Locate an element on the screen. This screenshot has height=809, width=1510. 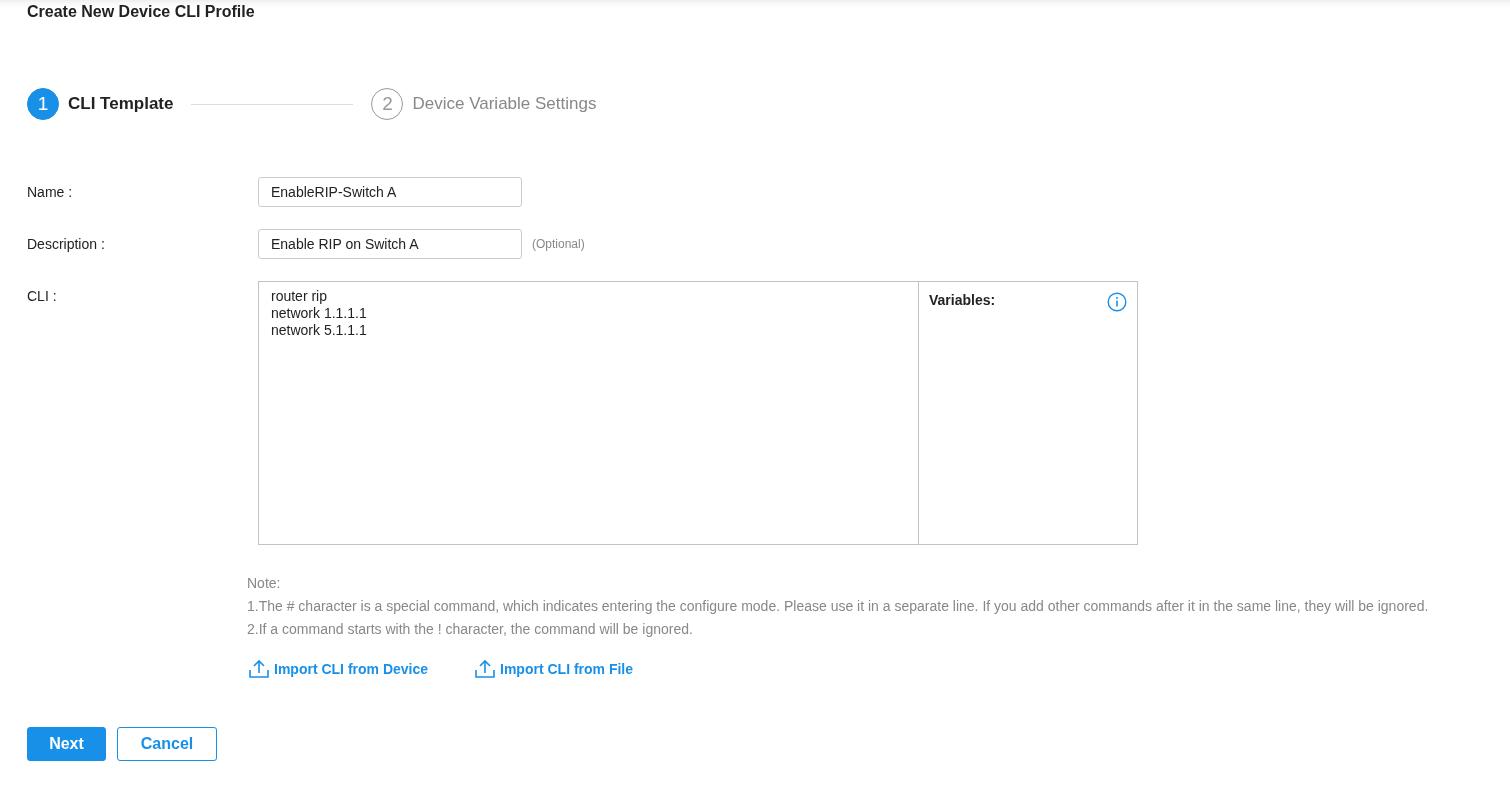
page-title: Create New Device CLI Profile is located at coordinates (141, 12).